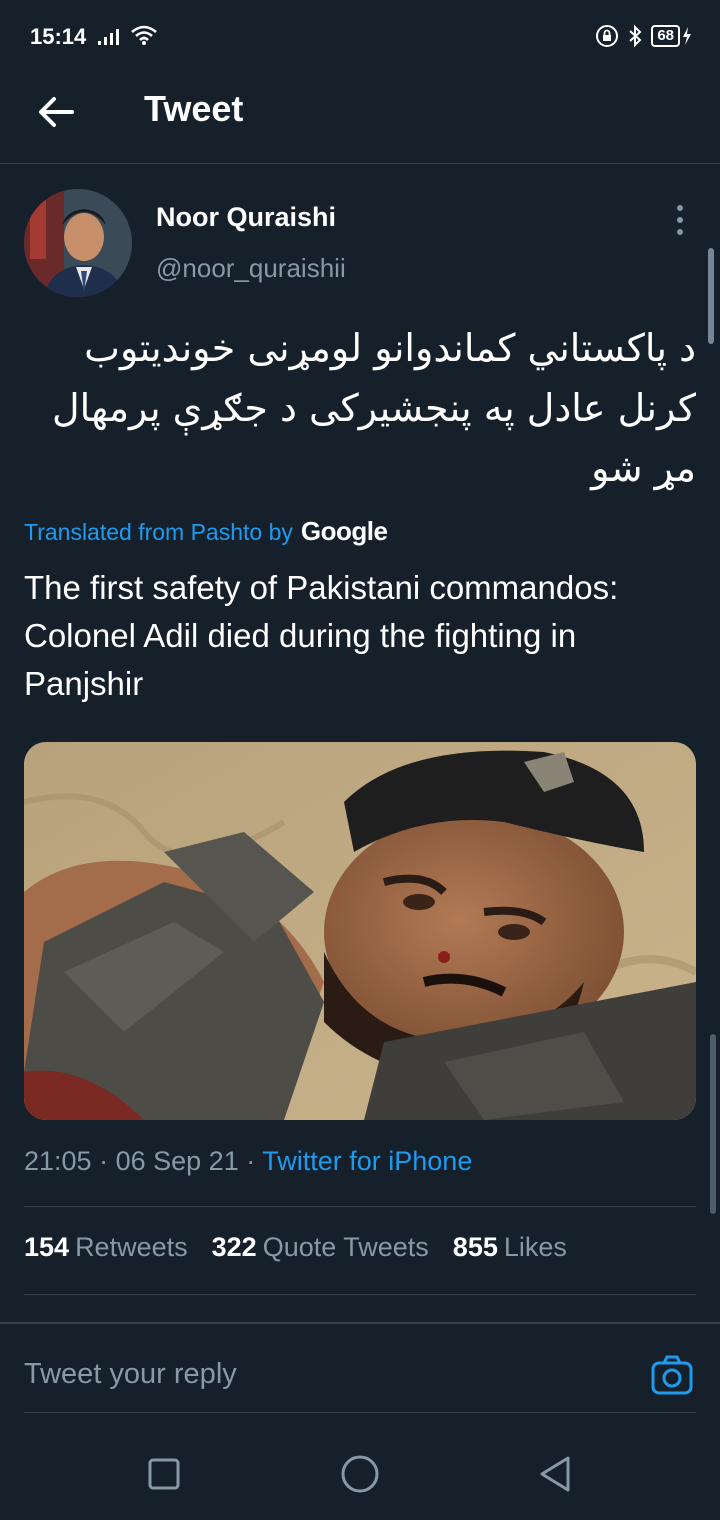 This screenshot has height=1520, width=720. Describe the element at coordinates (324, 1374) in the screenshot. I see `reply-input` at that location.